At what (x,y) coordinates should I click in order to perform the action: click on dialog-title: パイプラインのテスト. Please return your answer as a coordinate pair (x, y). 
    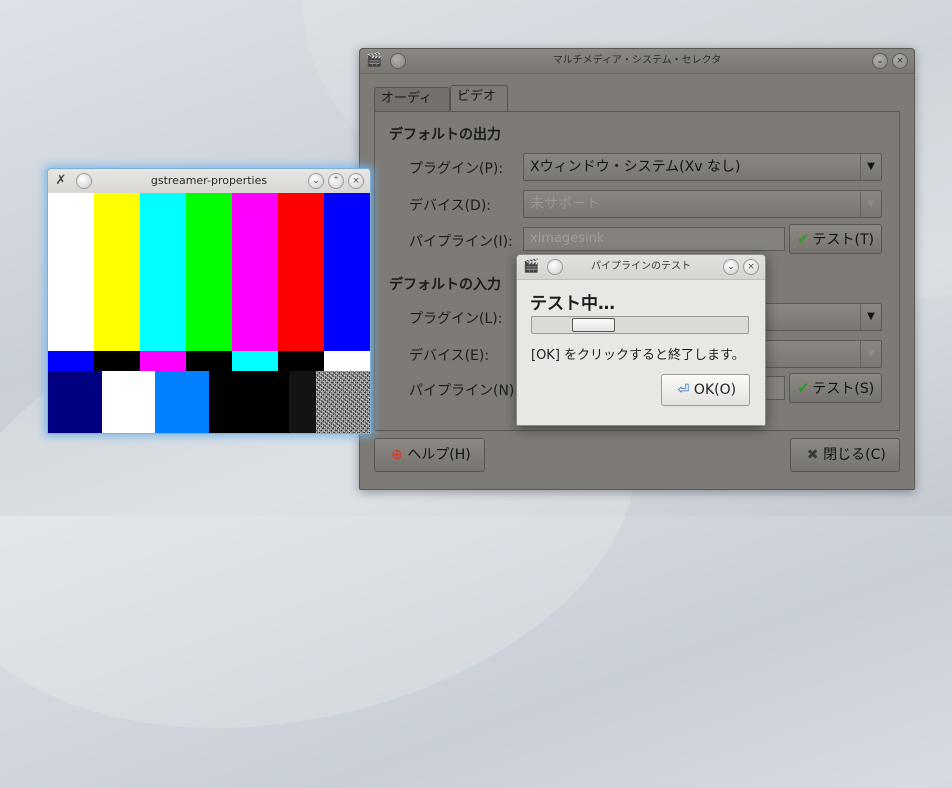
    Looking at the image, I should click on (641, 266).